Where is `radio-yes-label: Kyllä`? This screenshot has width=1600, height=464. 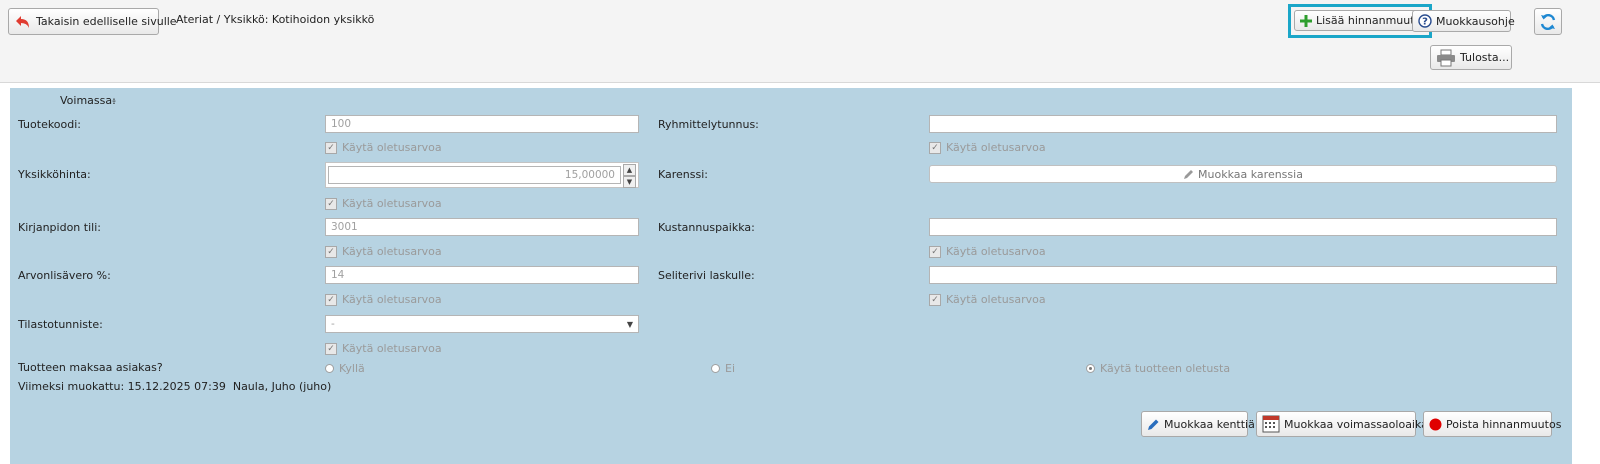 radio-yes-label: Kyllä is located at coordinates (352, 368).